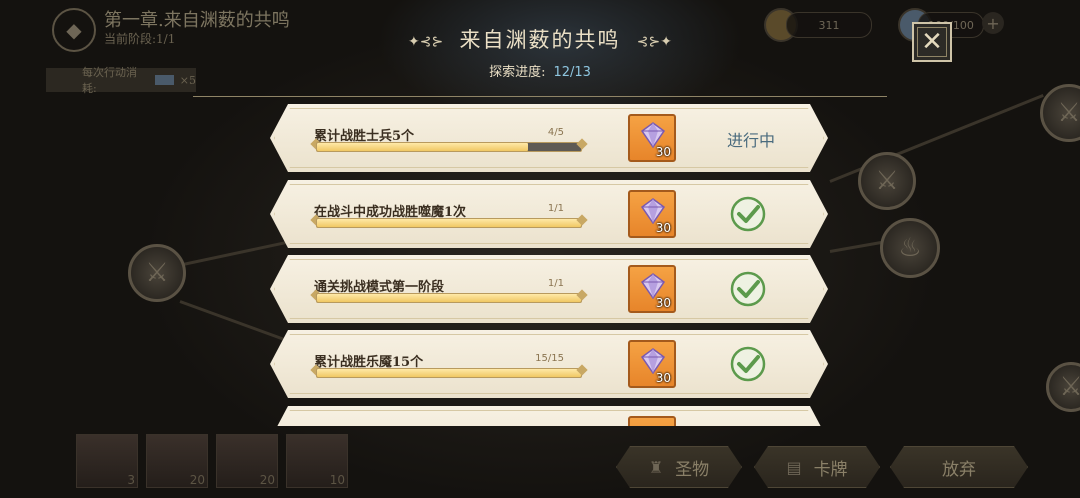 This screenshot has width=1080, height=498. What do you see at coordinates (993, 23) in the screenshot?
I see `add-stamina-button: +` at bounding box center [993, 23].